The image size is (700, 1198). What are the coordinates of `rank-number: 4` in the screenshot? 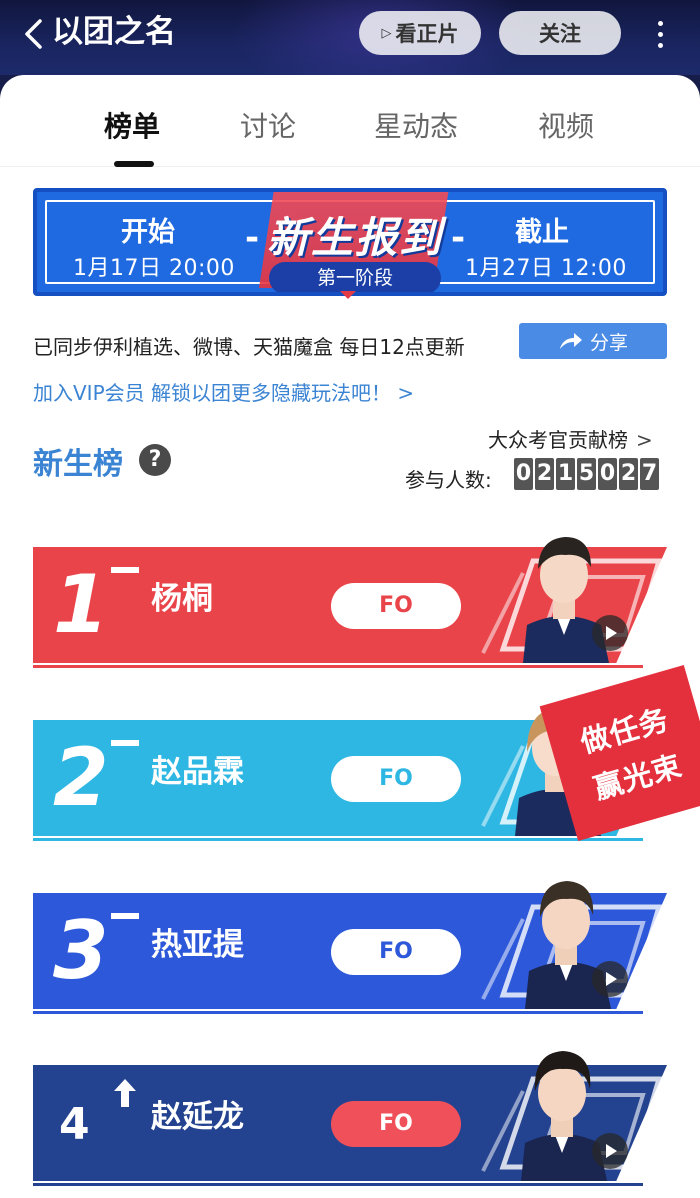 It's located at (74, 1124).